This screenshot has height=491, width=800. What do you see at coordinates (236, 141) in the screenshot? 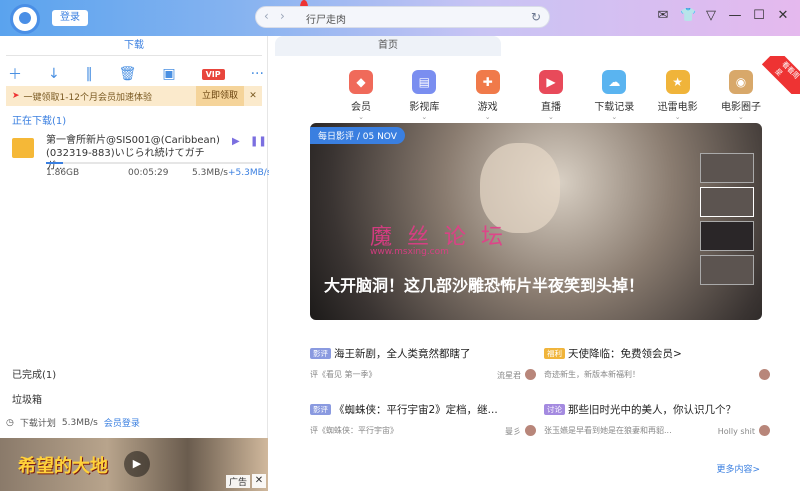
I see `play-icon: ▶` at bounding box center [236, 141].